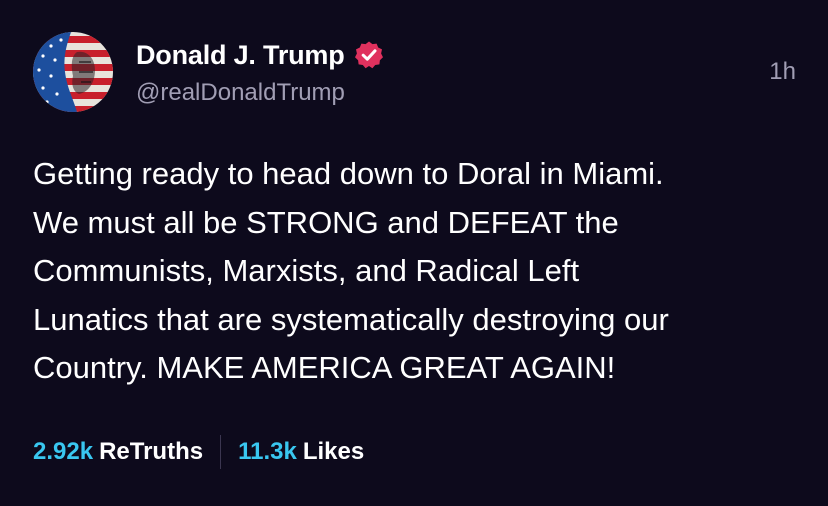 Image resolution: width=828 pixels, height=506 pixels. Describe the element at coordinates (63, 451) in the screenshot. I see `retruths-count: 2.92k` at that location.